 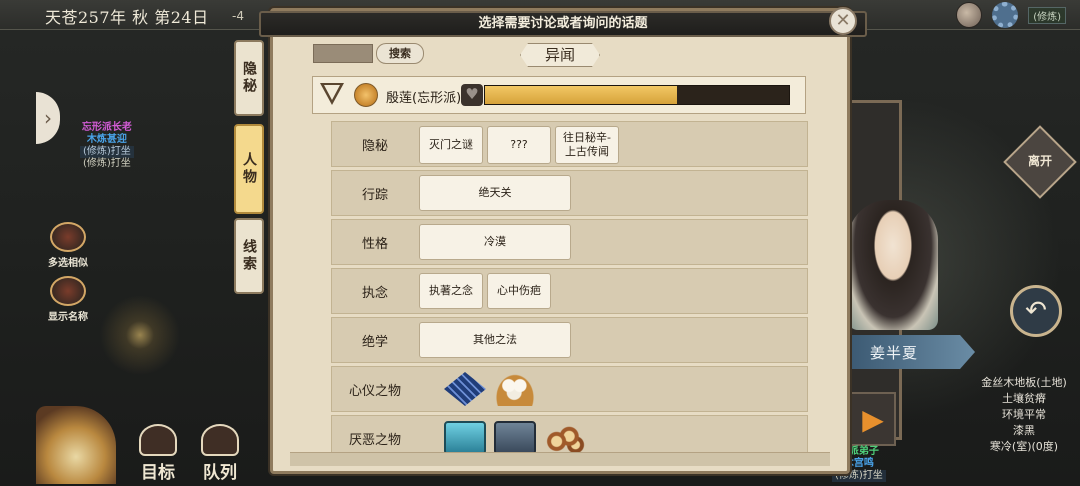 What do you see at coordinates (1039, 161) in the screenshot?
I see `leave-label: 离开` at bounding box center [1039, 161].